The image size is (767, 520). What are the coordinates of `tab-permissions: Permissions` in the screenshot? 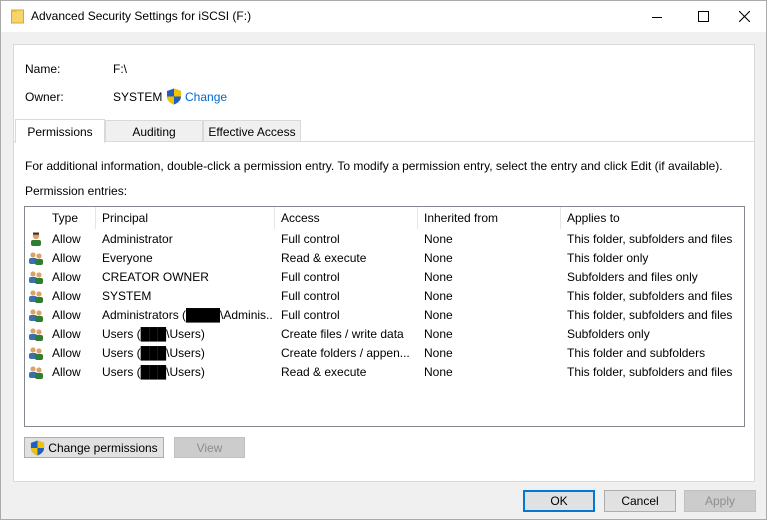 It's located at (60, 131).